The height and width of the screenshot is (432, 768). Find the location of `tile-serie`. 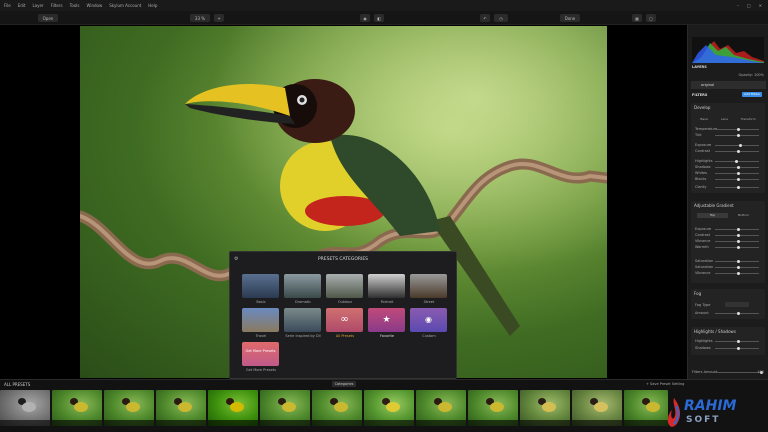

tile-serie is located at coordinates (302, 320).